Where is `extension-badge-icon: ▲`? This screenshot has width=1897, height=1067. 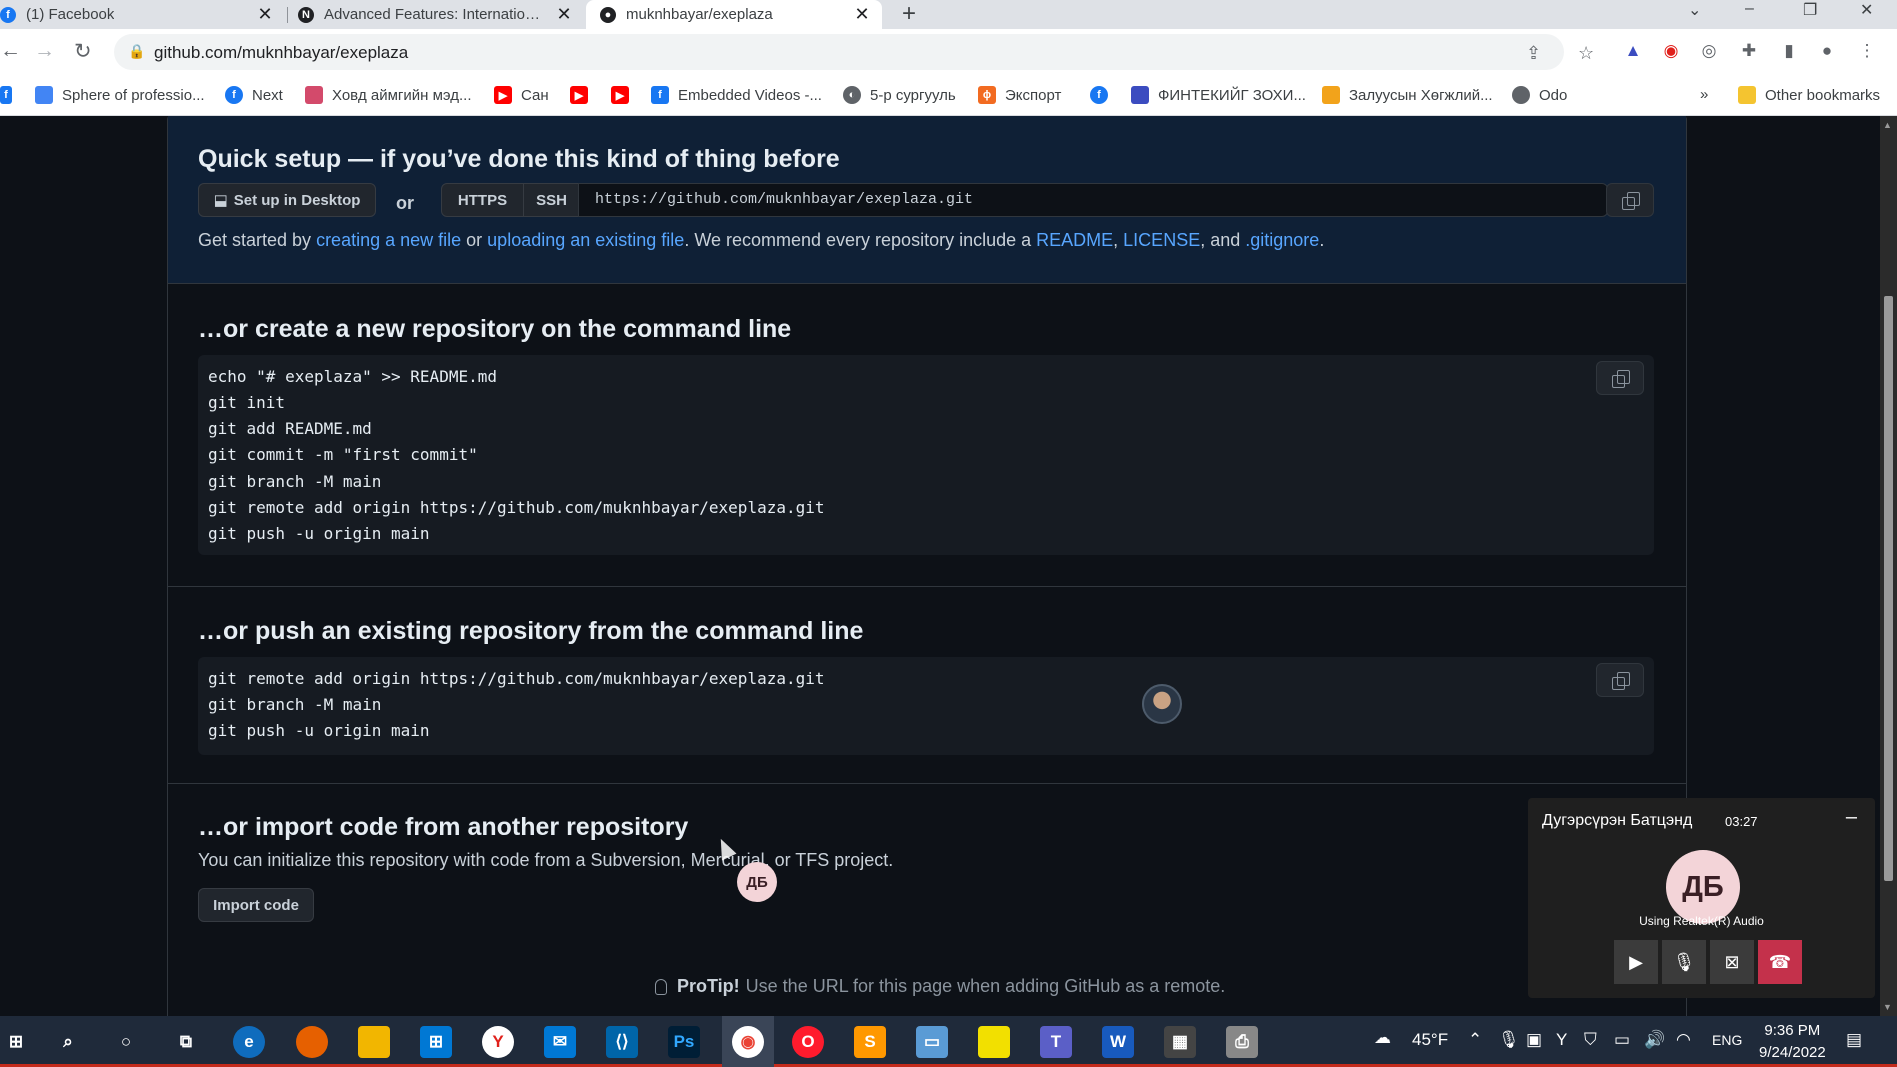
extension-badge-icon: ▲ is located at coordinates (1633, 52).